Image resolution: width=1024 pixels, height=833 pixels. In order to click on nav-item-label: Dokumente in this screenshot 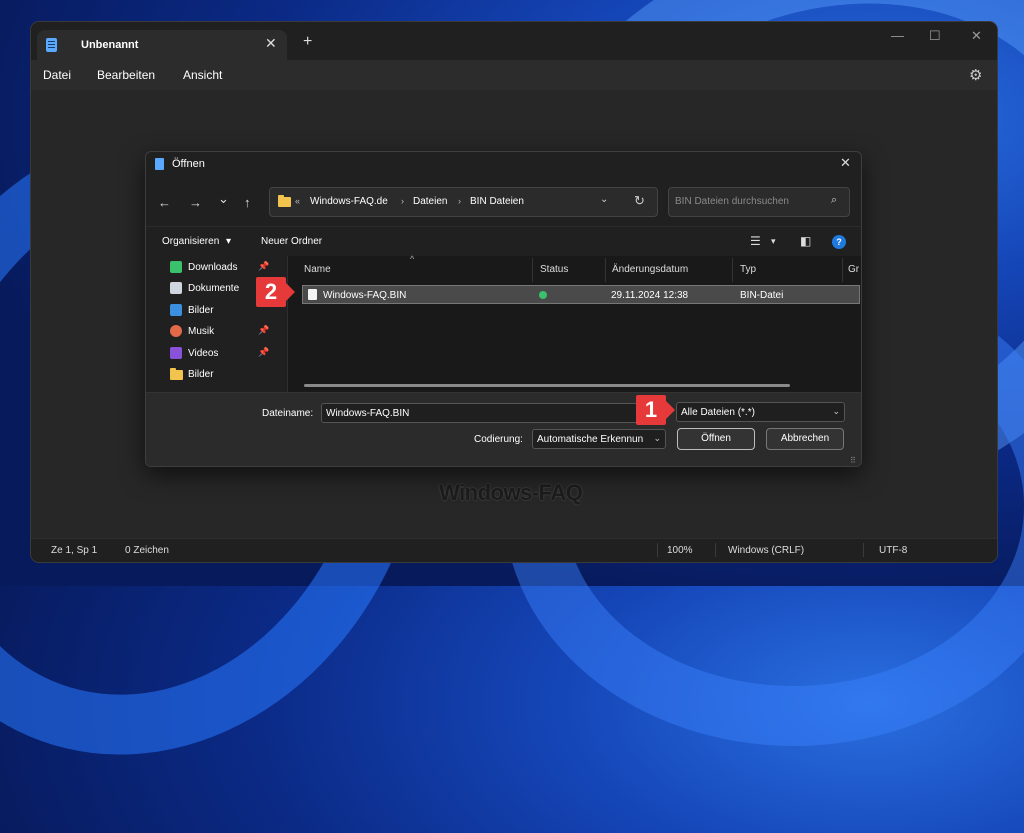, I will do `click(214, 288)`.